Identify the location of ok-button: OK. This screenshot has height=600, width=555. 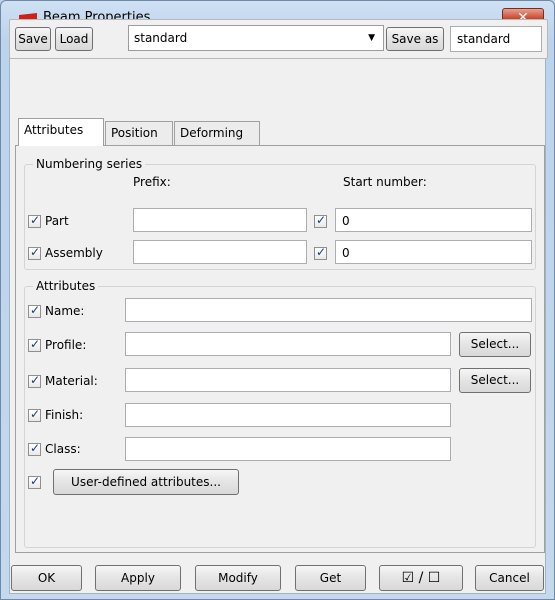
(46, 578).